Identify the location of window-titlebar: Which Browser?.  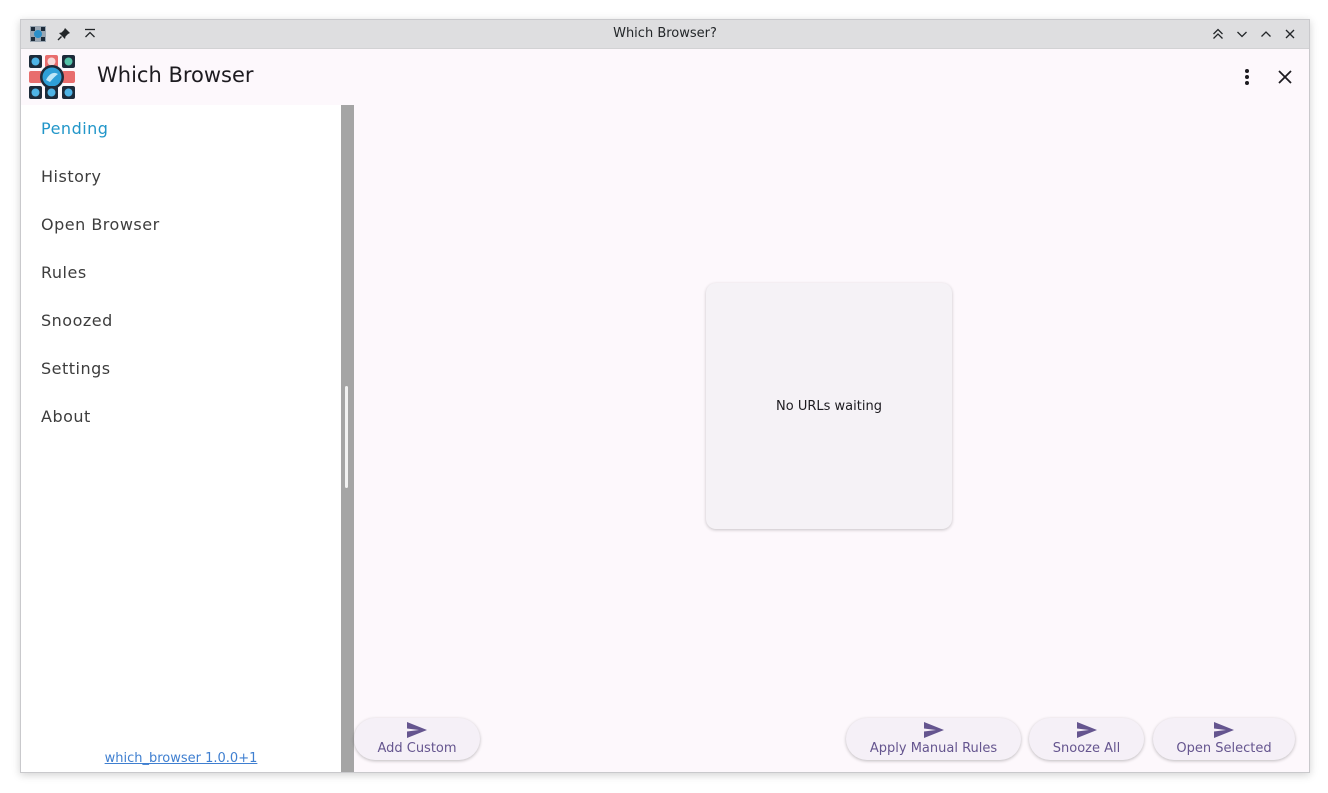
(665, 34).